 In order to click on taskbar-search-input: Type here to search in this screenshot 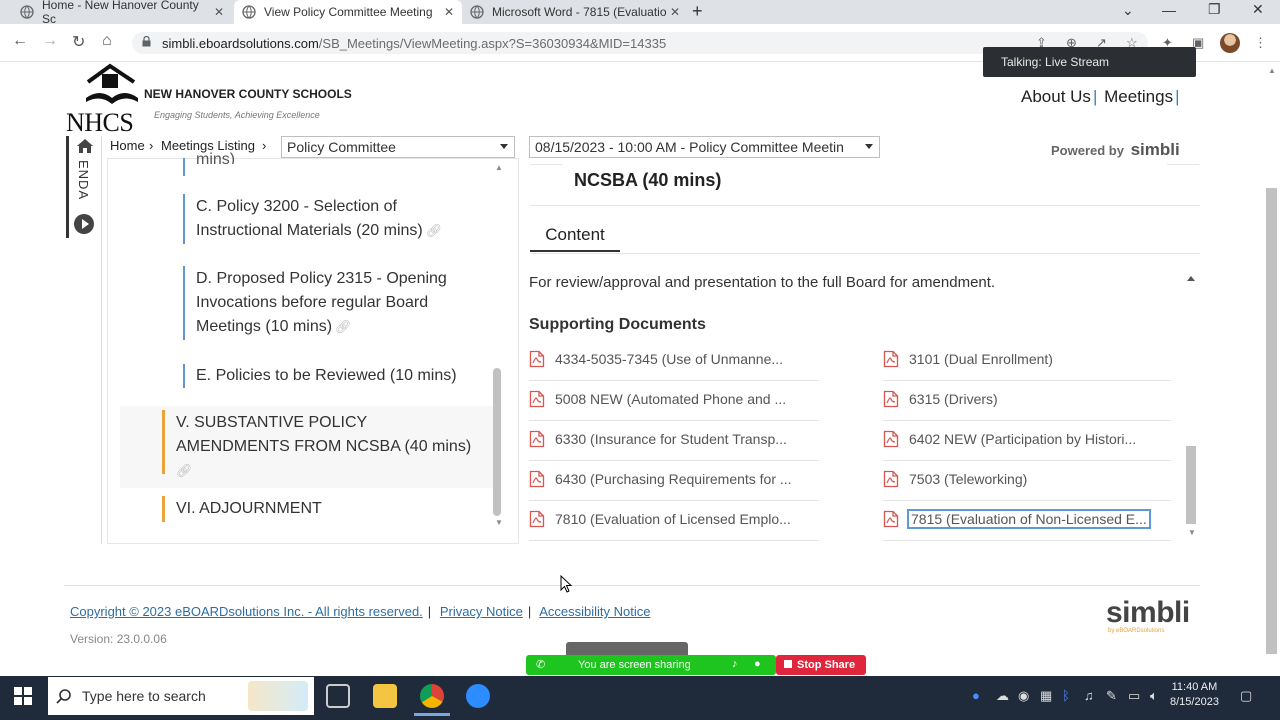, I will do `click(181, 696)`.